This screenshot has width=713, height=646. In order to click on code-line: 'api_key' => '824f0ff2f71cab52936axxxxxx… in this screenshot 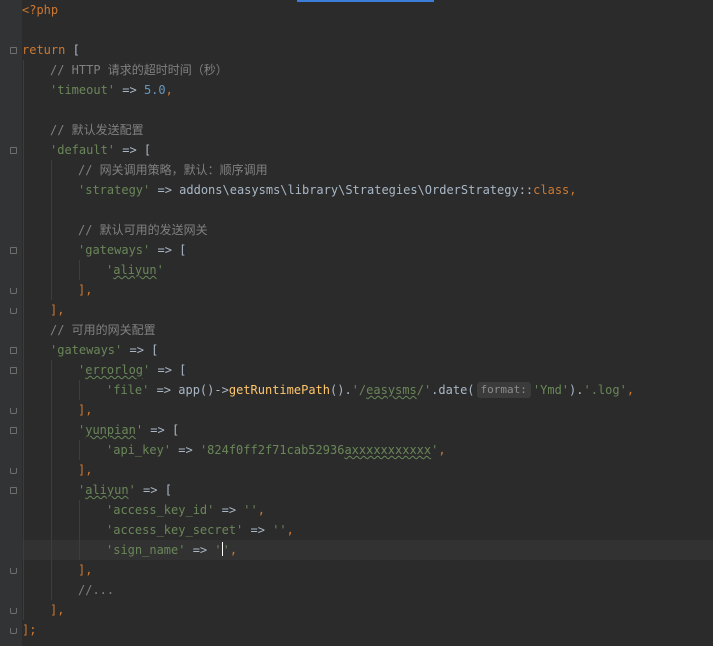, I will do `click(276, 450)`.